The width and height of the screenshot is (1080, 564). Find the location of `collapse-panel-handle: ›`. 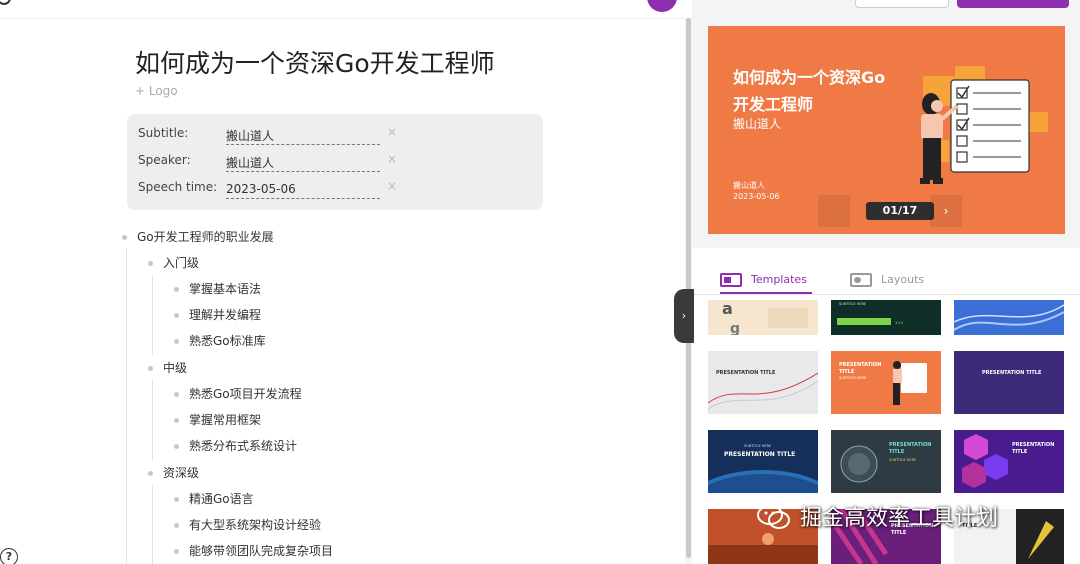

collapse-panel-handle: › is located at coordinates (684, 316).